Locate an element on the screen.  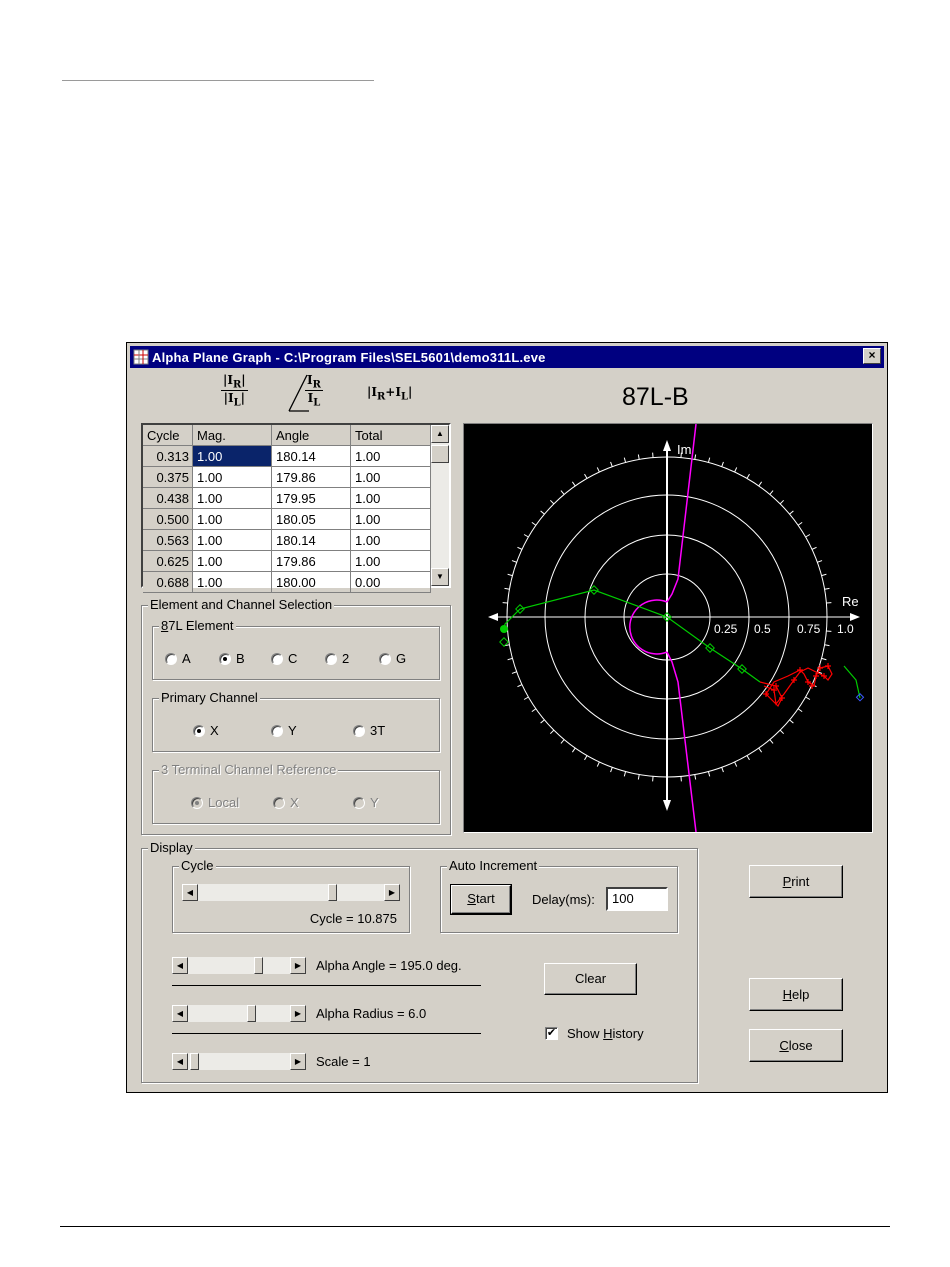
primary-channel-label: Primary Channel is located at coordinates (209, 697).